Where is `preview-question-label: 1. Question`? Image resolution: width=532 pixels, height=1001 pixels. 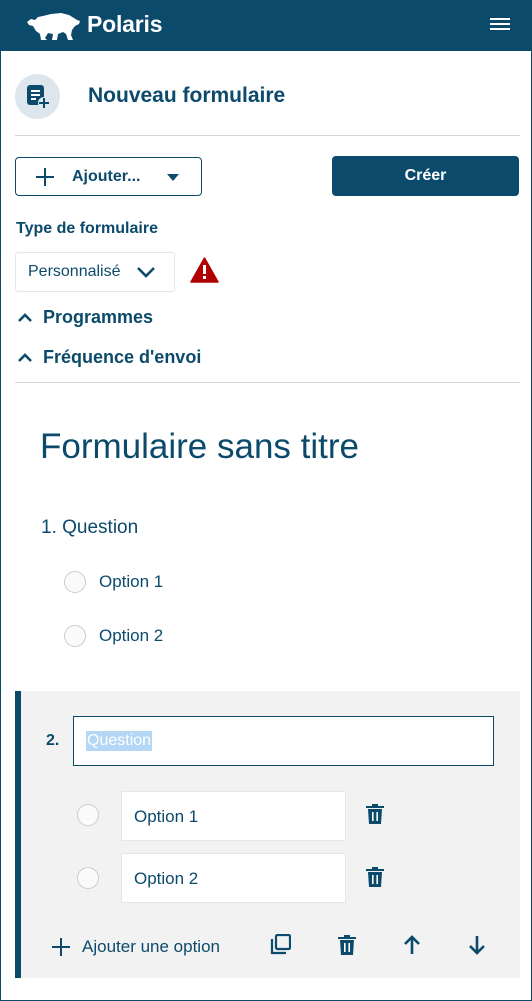
preview-question-label: 1. Question is located at coordinates (90, 527).